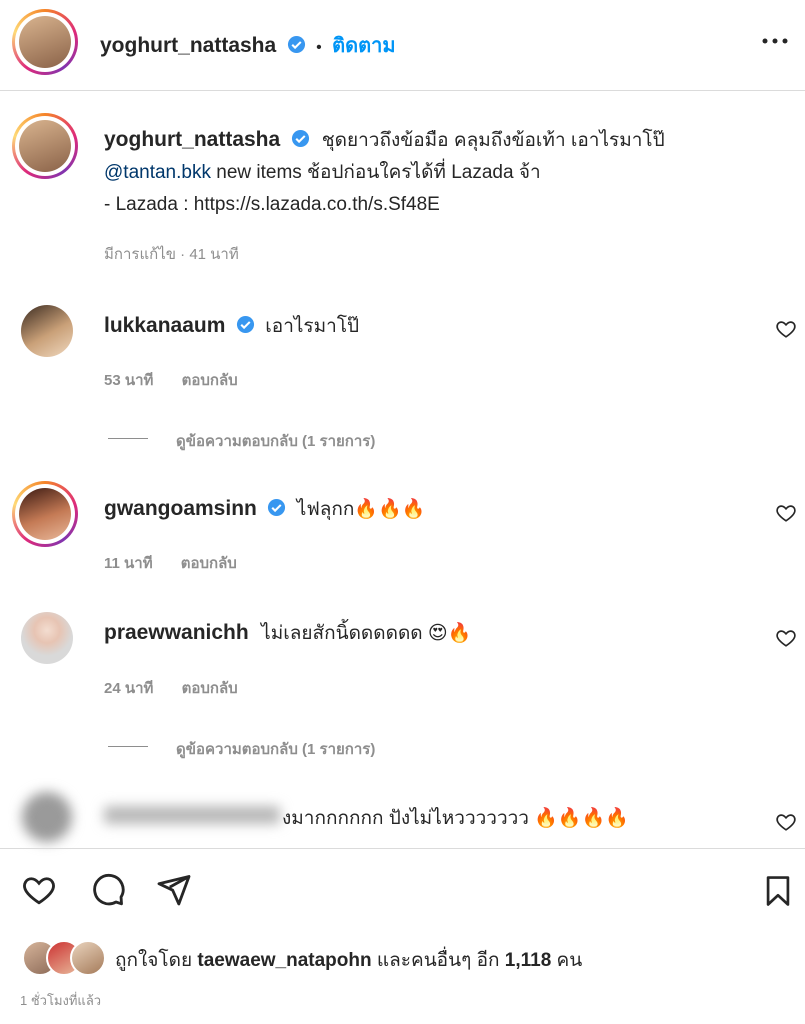 This screenshot has width=805, height=1024. What do you see at coordinates (128, 563) in the screenshot?
I see `comment-time: 11 นาที` at bounding box center [128, 563].